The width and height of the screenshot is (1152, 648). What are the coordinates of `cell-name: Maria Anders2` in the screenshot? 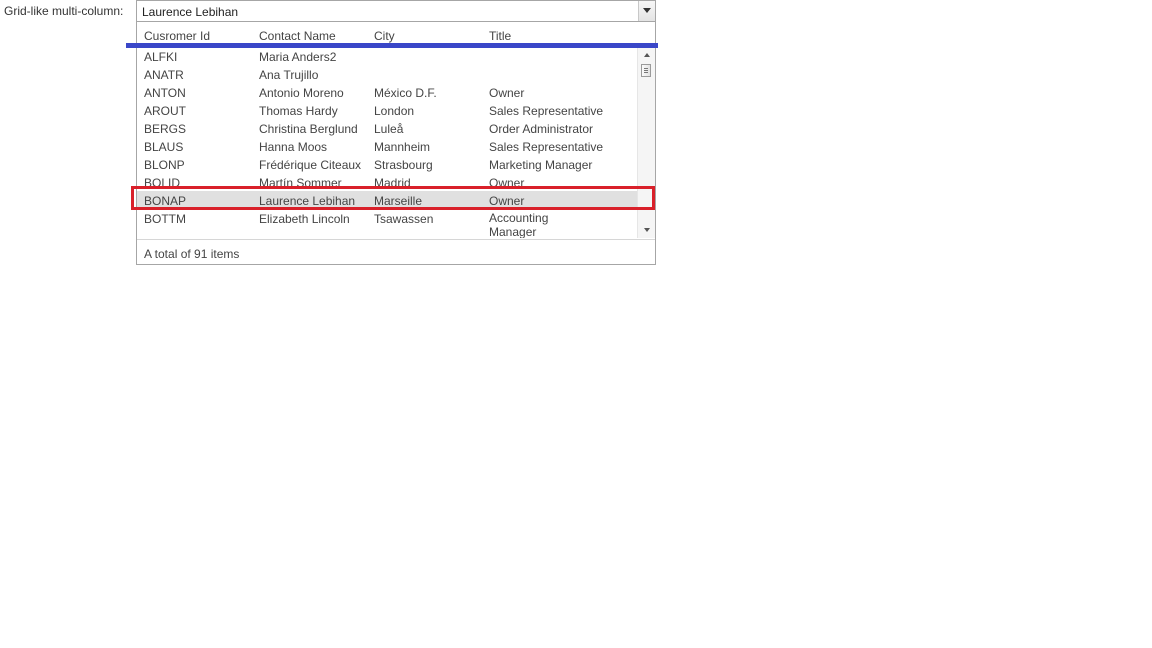 It's located at (298, 57).